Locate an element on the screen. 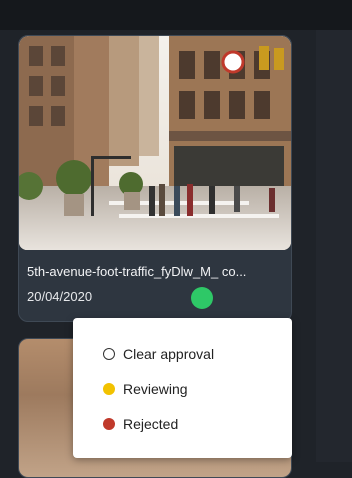  side-panel is located at coordinates (334, 246).